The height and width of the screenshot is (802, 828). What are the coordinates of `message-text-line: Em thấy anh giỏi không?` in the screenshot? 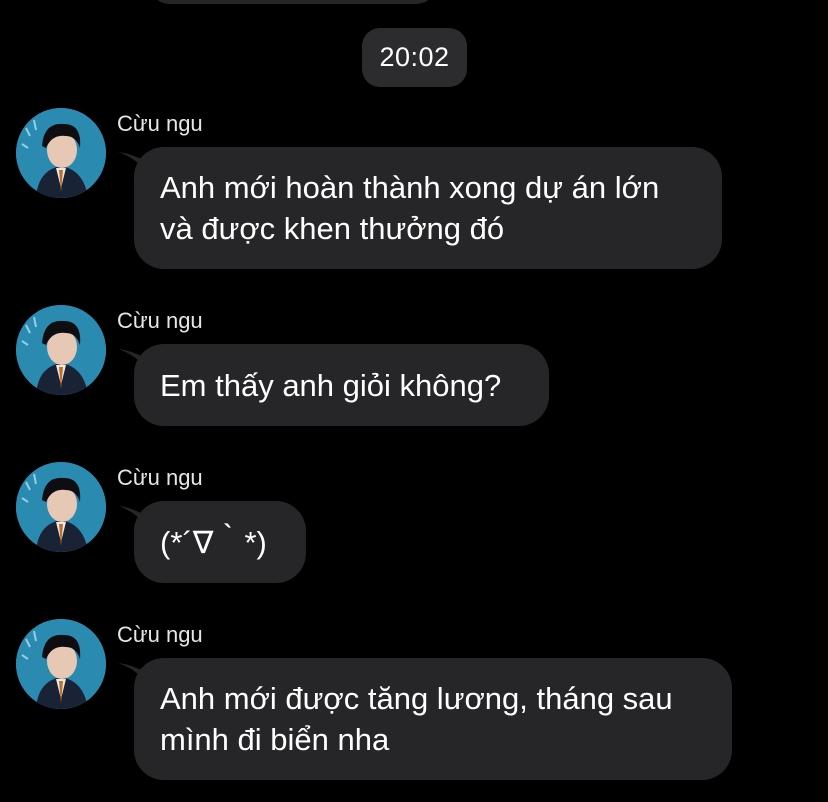 It's located at (331, 385).